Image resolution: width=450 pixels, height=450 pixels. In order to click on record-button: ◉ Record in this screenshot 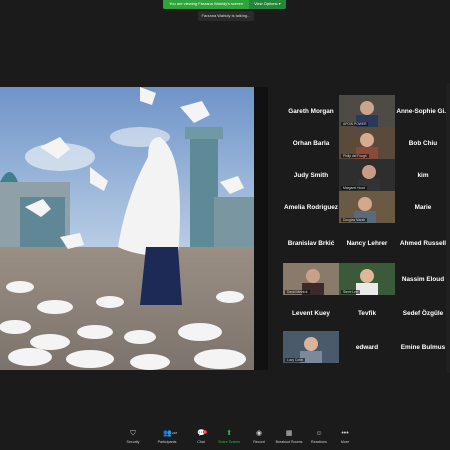, I will do `click(259, 437)`.